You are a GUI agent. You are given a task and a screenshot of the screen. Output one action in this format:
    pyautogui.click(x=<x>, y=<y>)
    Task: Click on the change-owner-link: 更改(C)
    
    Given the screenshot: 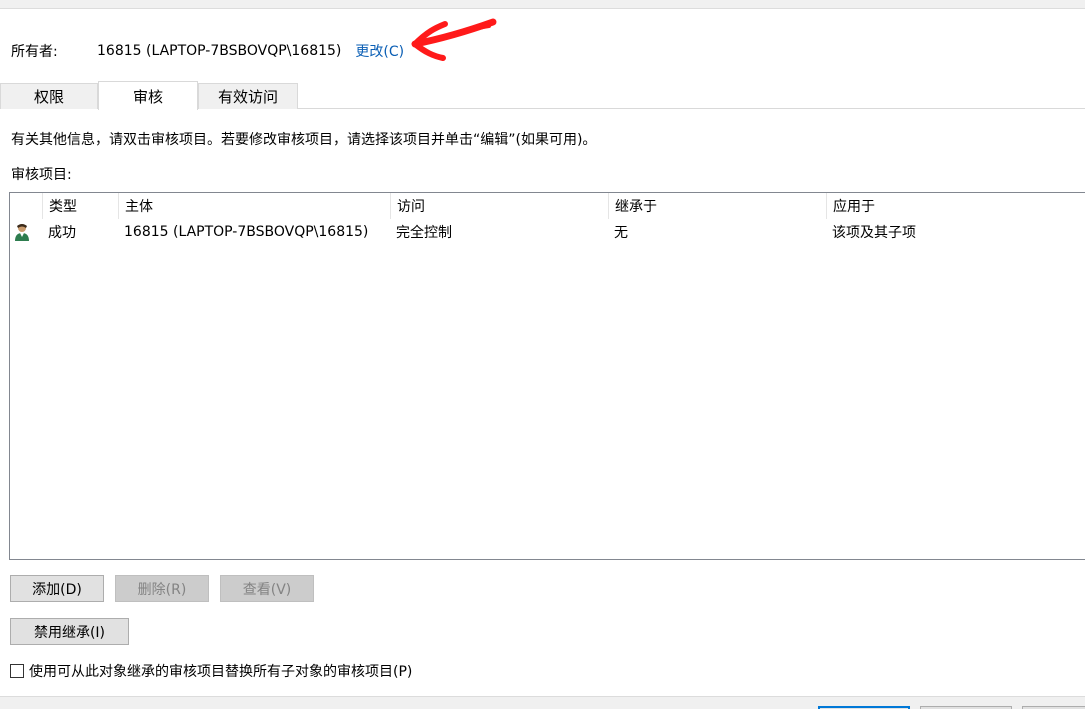 What is the action you would take?
    pyautogui.click(x=379, y=51)
    